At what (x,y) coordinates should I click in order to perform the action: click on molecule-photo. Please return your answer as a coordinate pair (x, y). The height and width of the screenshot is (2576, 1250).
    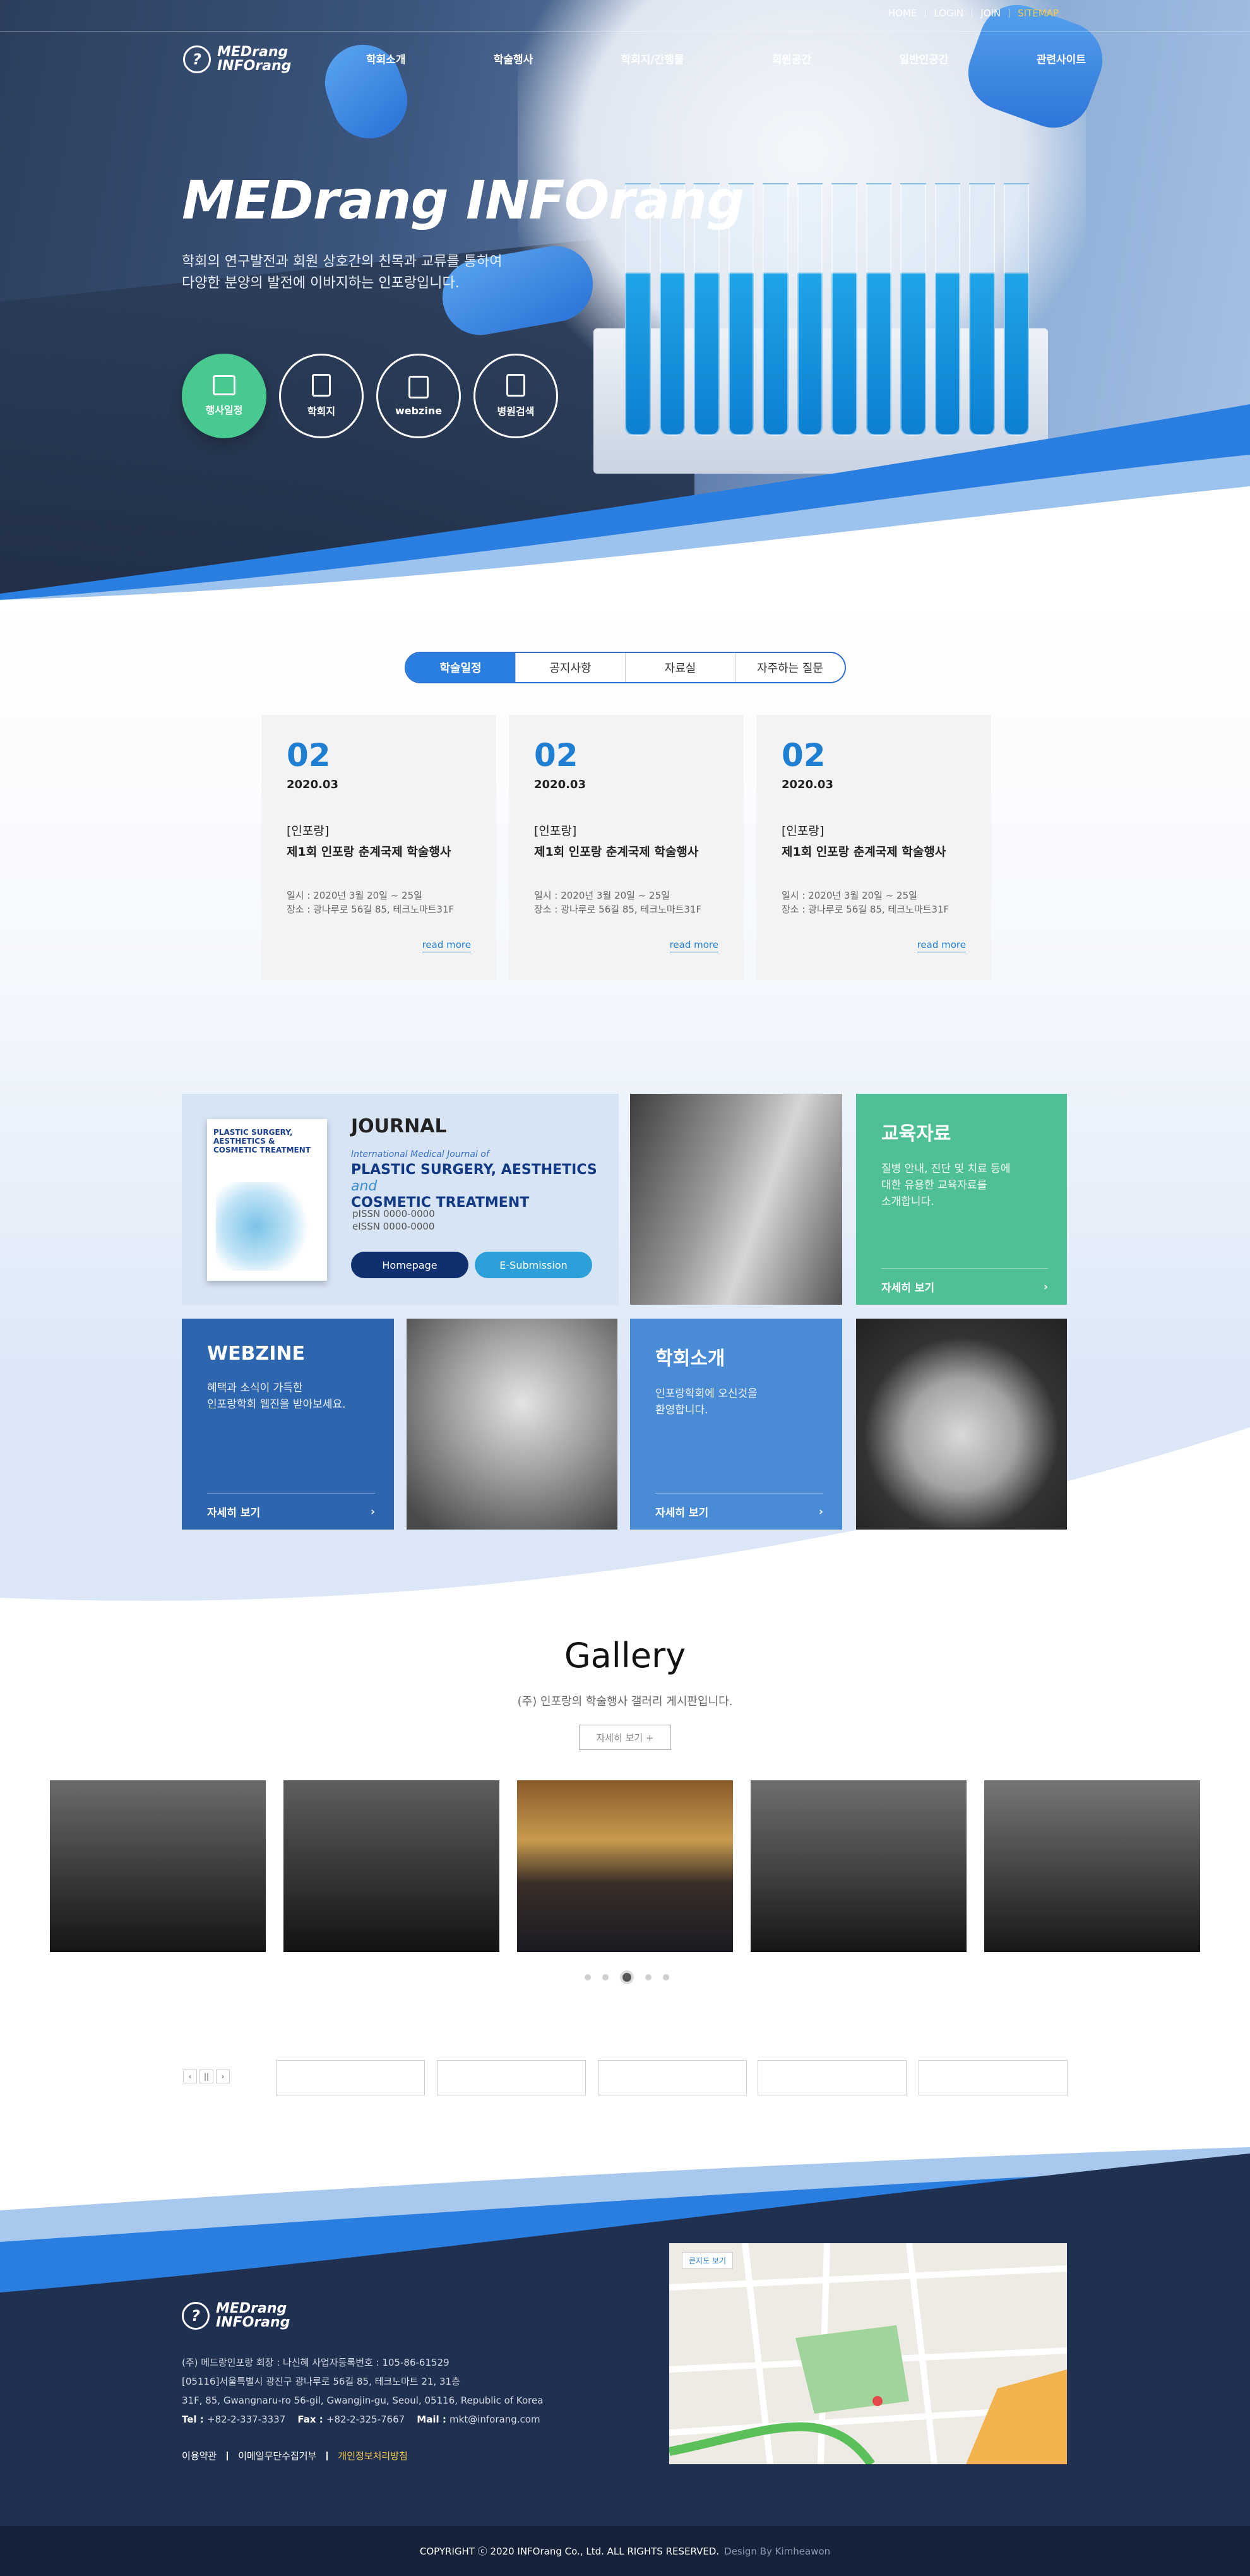
    Looking at the image, I should click on (512, 1424).